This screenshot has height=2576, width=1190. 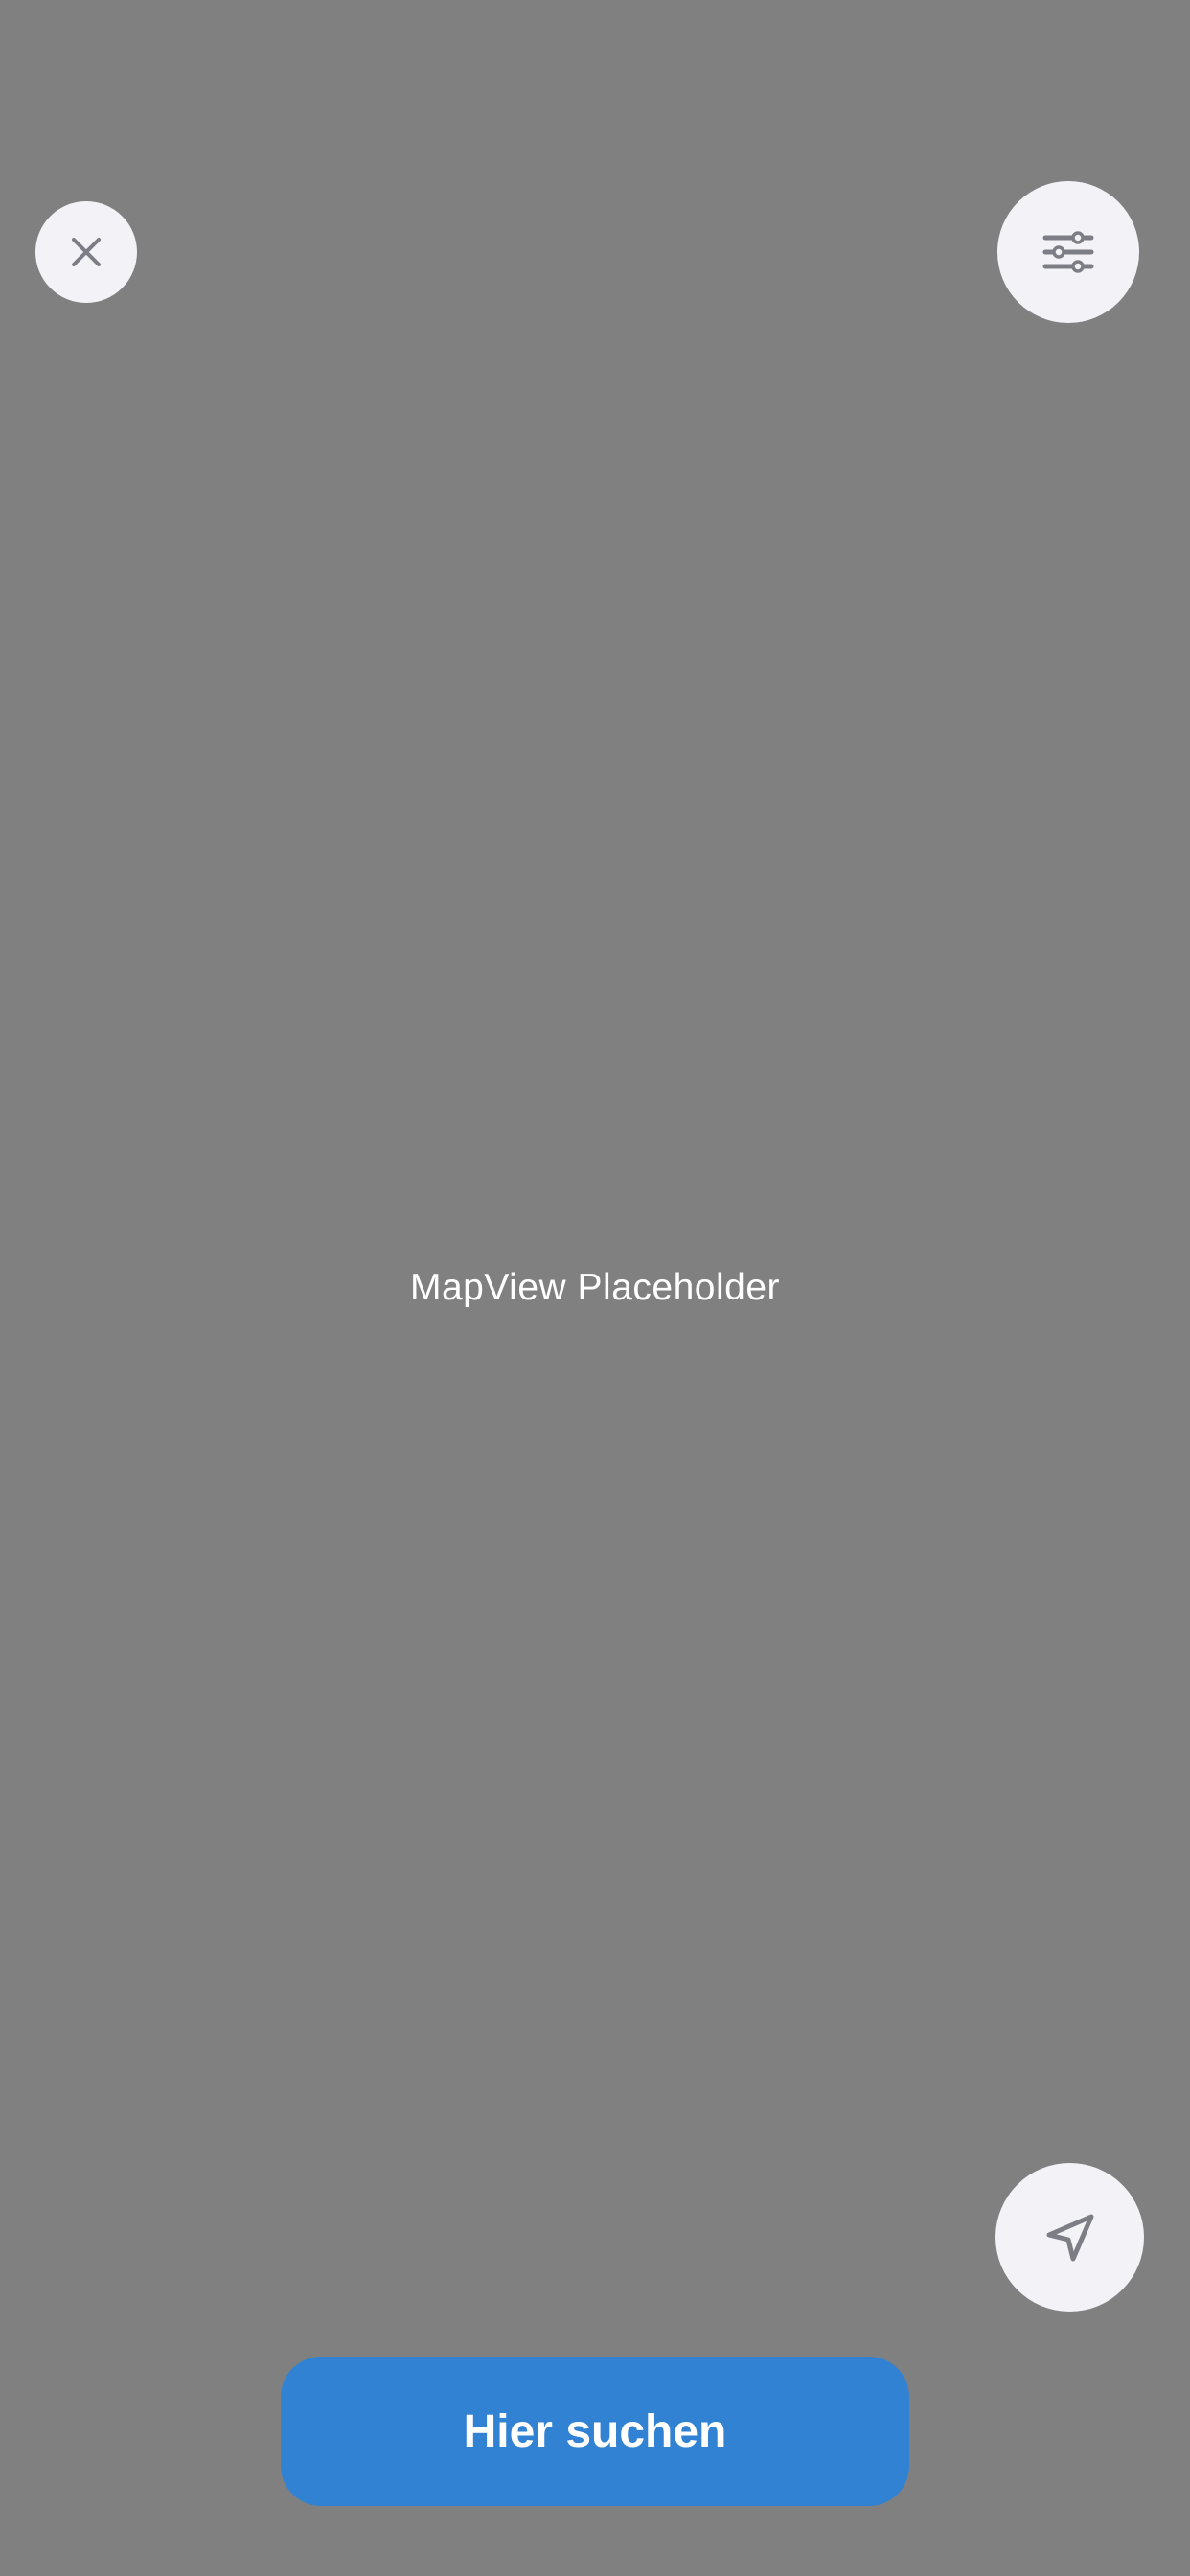 I want to click on location-arrow-icon, so click(x=1070, y=2237).